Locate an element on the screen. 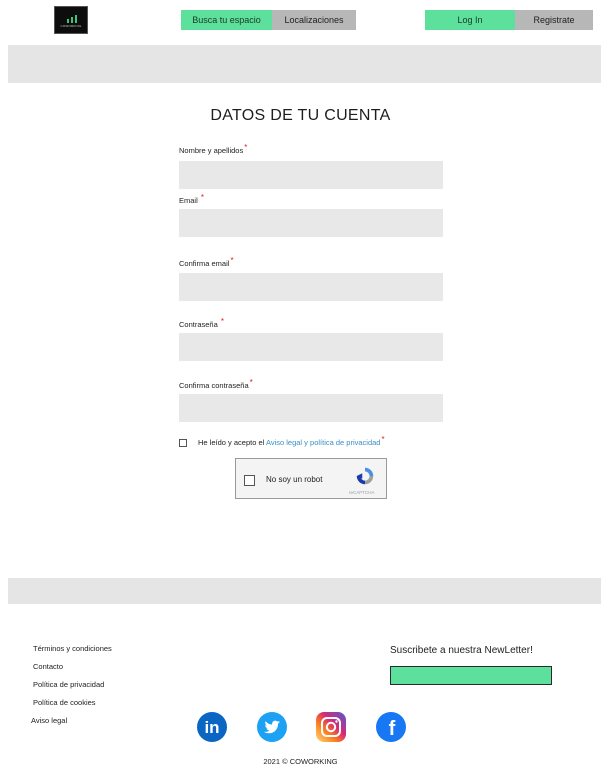 The width and height of the screenshot is (601, 770). nav-busca-espacio-button: Busca tu espacio is located at coordinates (226, 20).